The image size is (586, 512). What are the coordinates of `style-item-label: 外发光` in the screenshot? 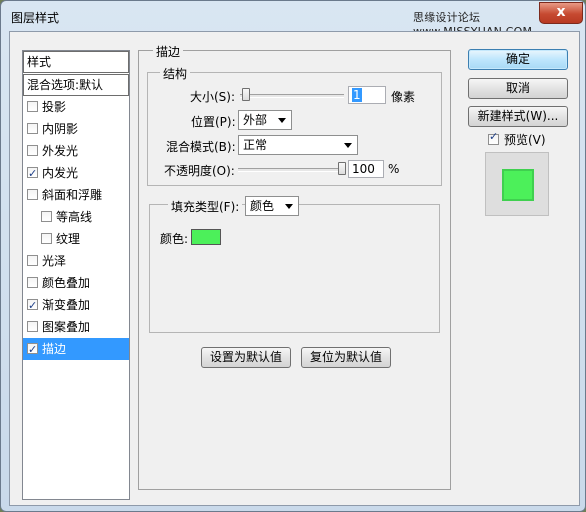 It's located at (60, 151).